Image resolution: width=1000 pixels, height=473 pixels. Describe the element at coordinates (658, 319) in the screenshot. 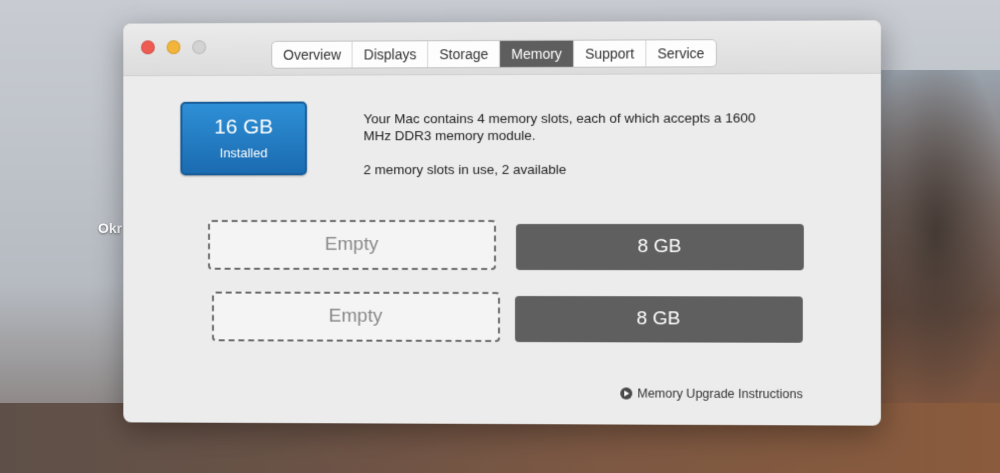

I see `memory-slot-4: 8 GB` at that location.